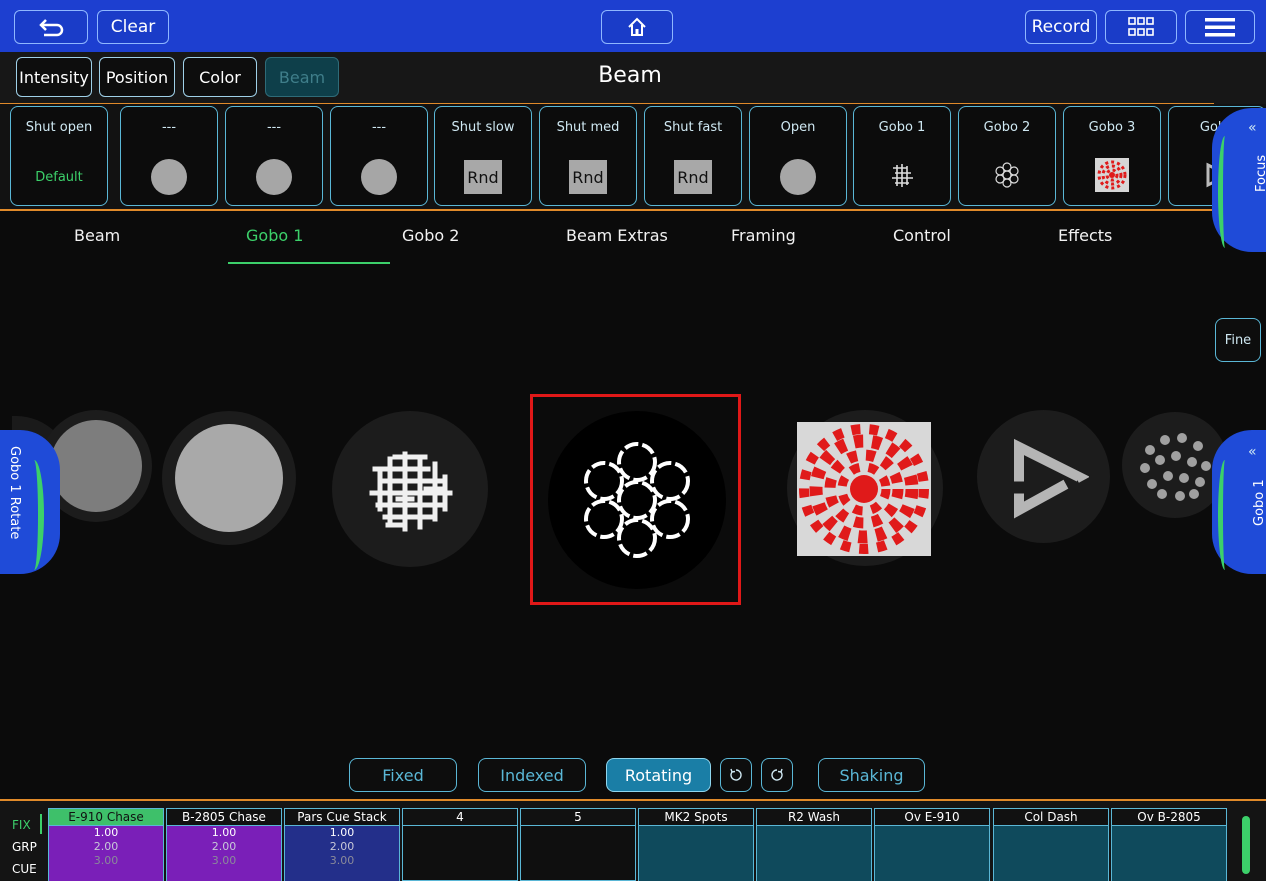 The image size is (1266, 881). What do you see at coordinates (658, 775) in the screenshot?
I see `rotating-mode-button: Rotating` at bounding box center [658, 775].